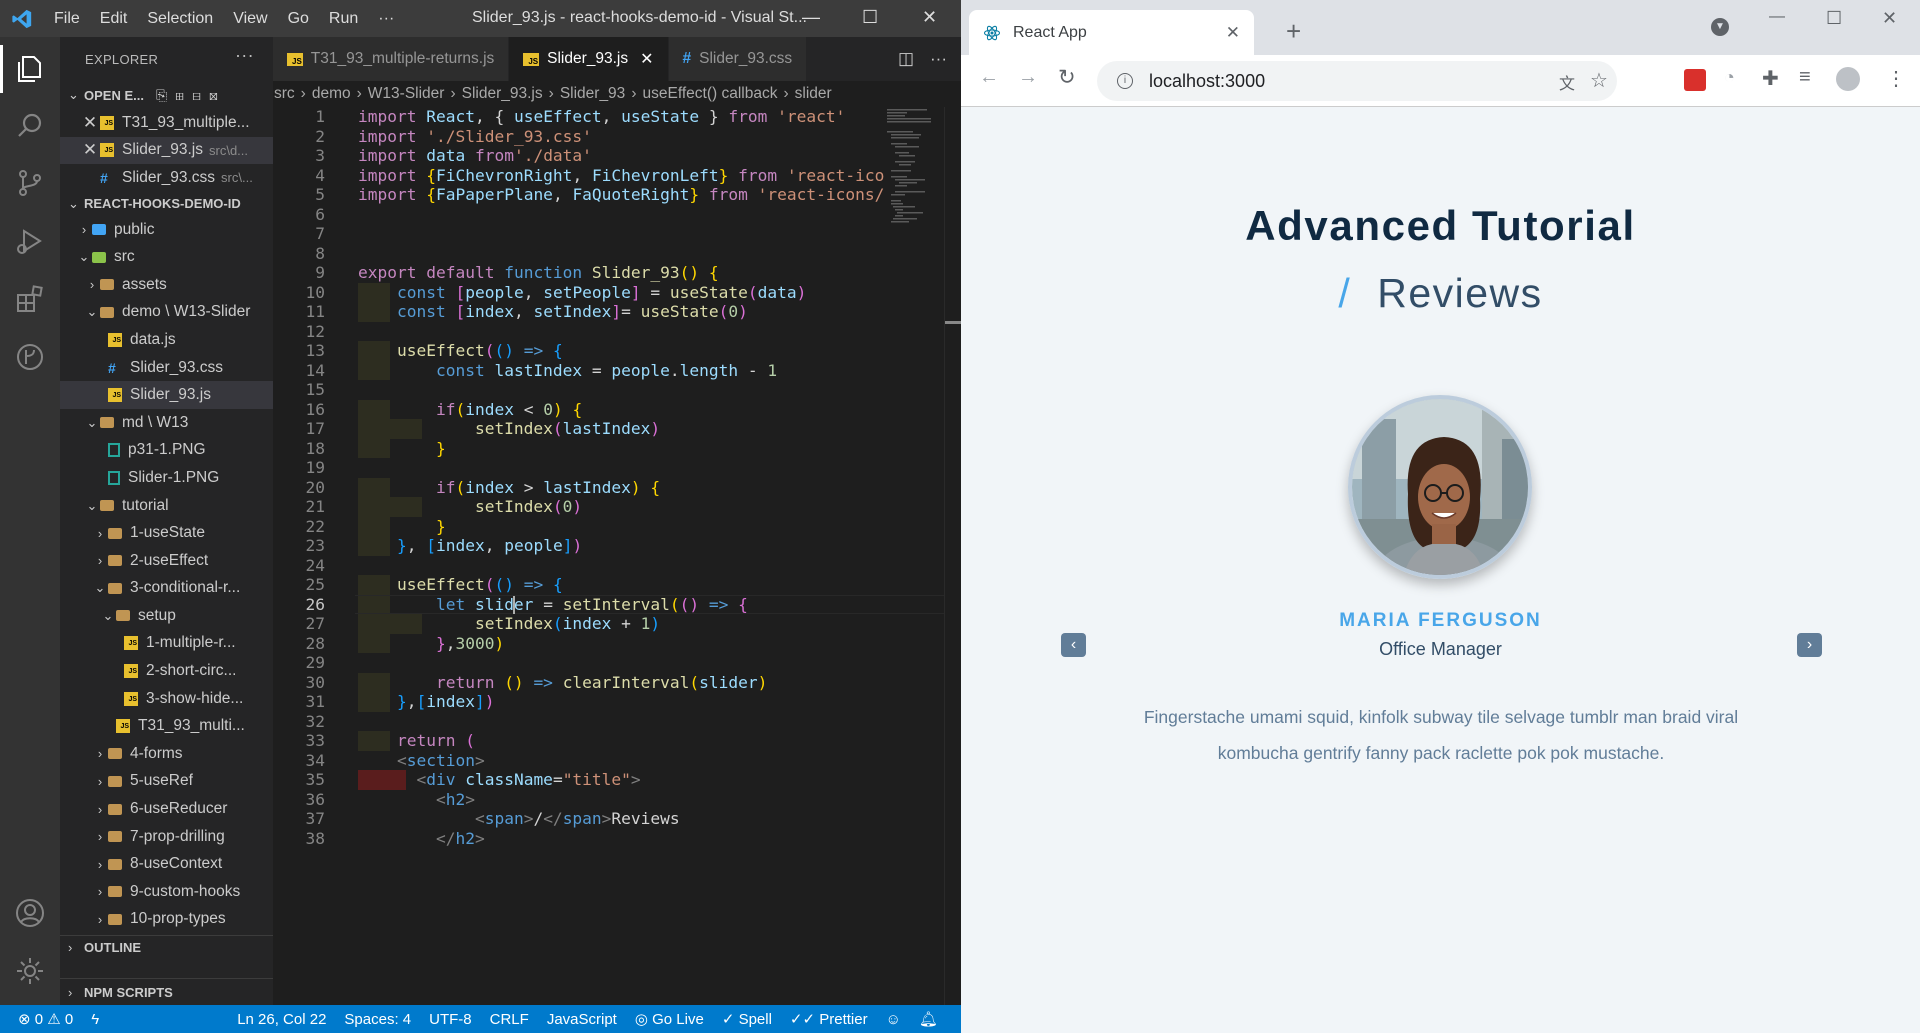  I want to click on tab-search-icon: ▼, so click(1720, 27).